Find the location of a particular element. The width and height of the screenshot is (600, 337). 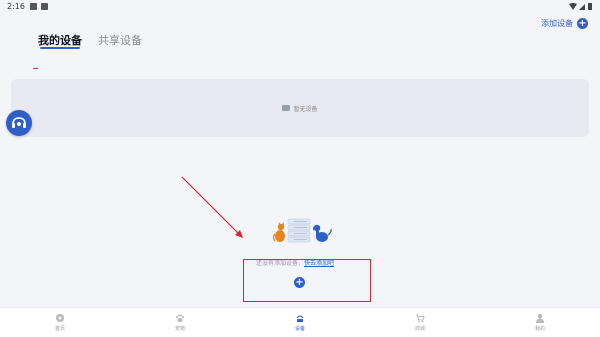

cart-icon is located at coordinates (420, 318).